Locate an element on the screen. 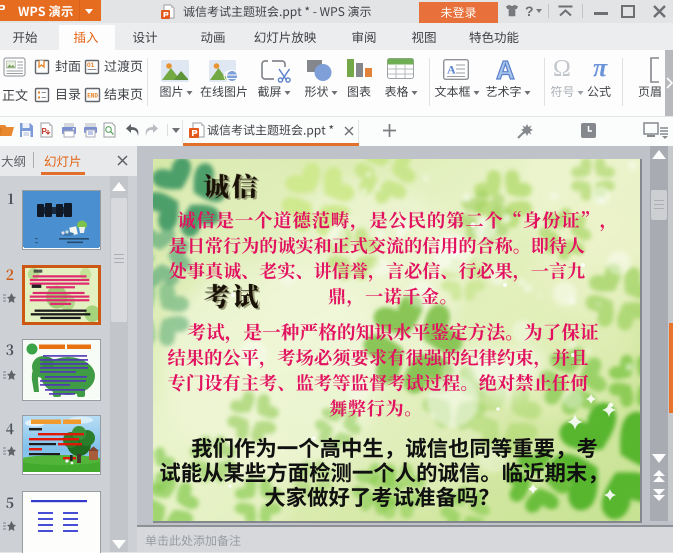 This screenshot has height=553, width=673. svg-text: END is located at coordinates (92, 96).